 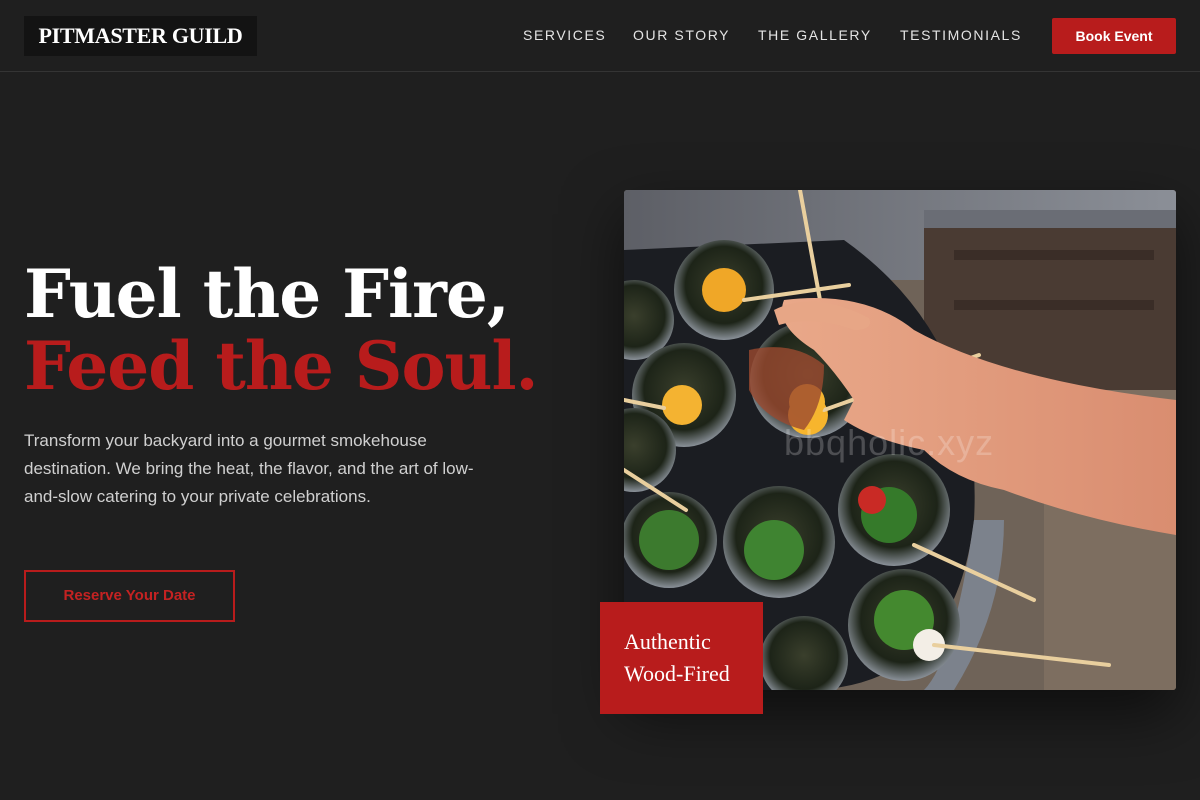 What do you see at coordinates (1114, 36) in the screenshot?
I see `book-event-button: Book Event` at bounding box center [1114, 36].